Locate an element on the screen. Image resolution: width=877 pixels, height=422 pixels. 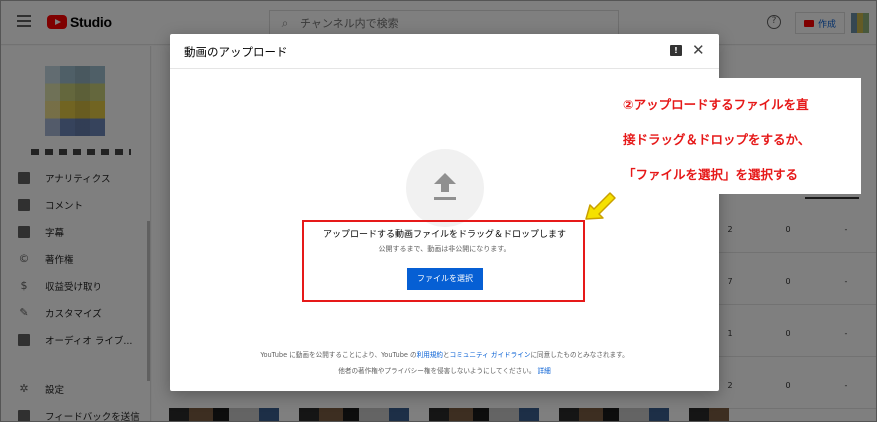
highlight-box is located at coordinates (443, 261).